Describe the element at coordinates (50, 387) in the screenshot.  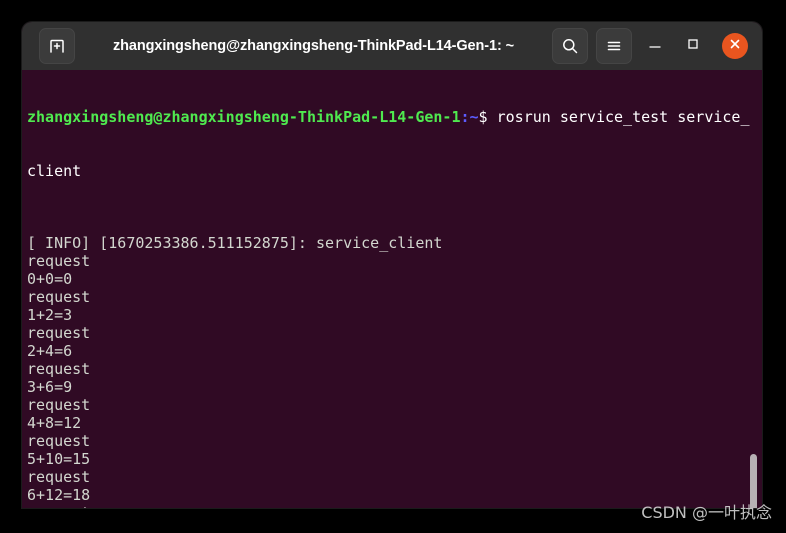
I see `terminal-line: 3+6=9` at that location.